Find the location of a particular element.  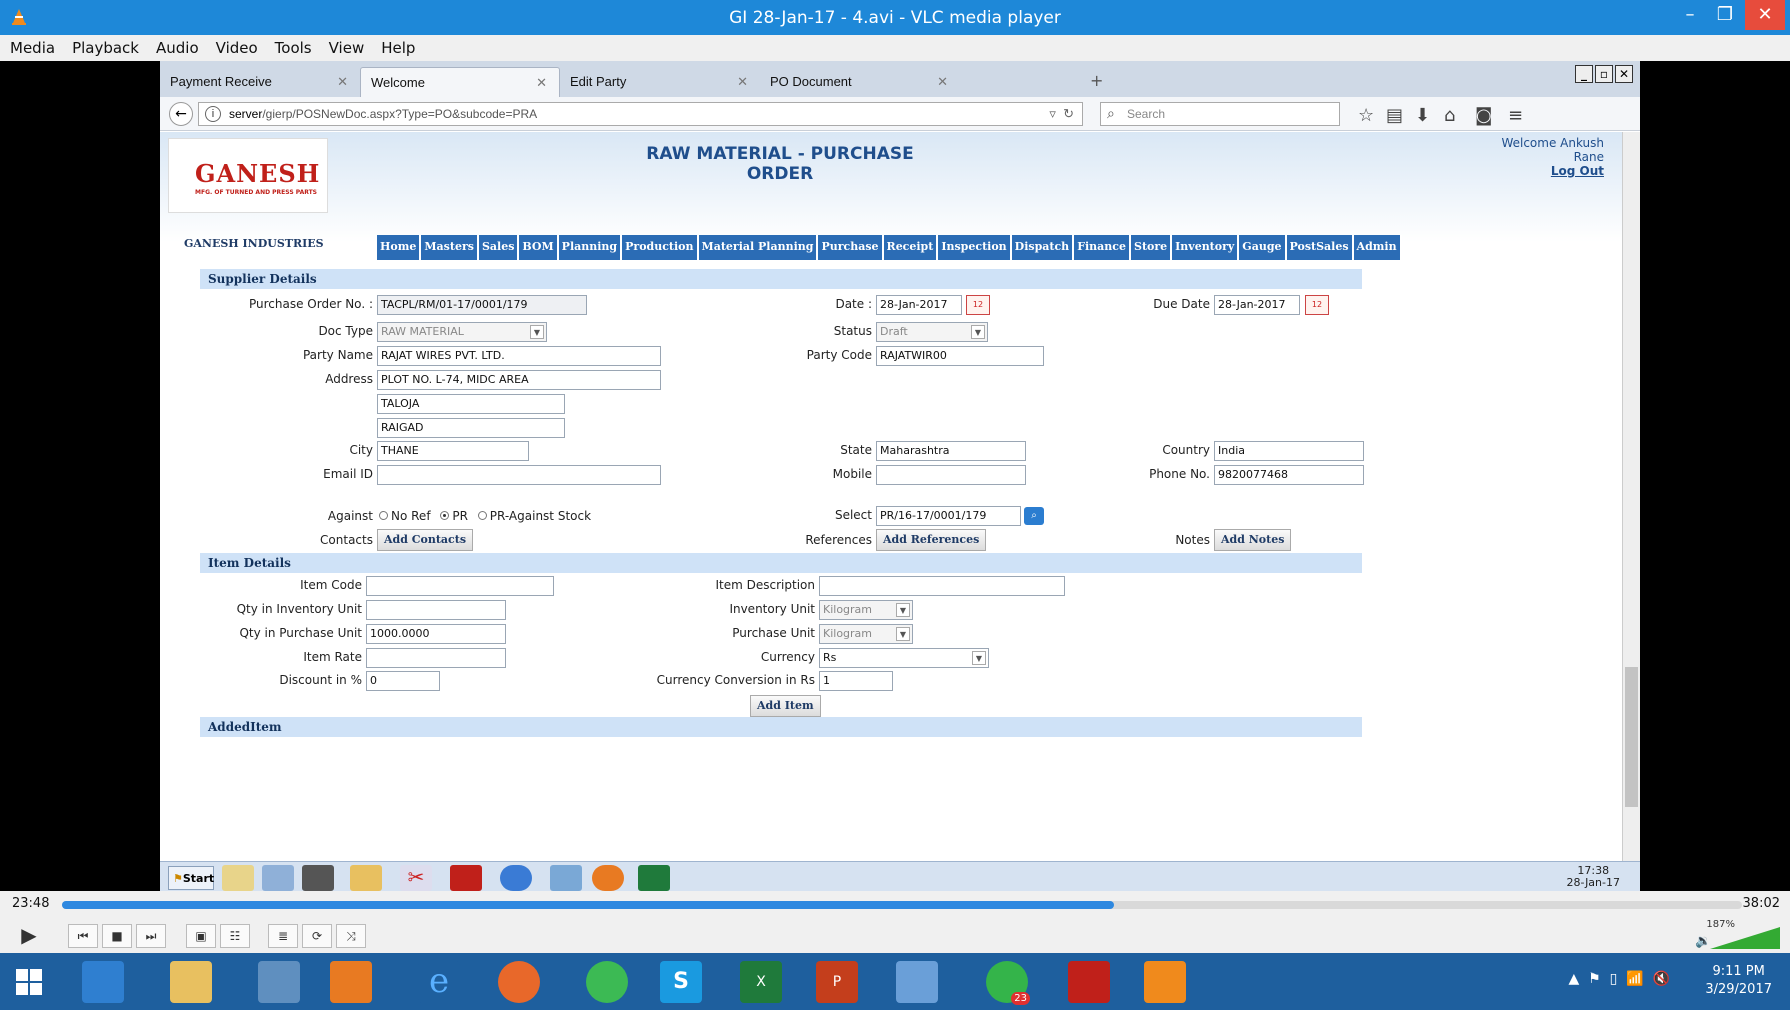

menu-view: View is located at coordinates (345, 46).